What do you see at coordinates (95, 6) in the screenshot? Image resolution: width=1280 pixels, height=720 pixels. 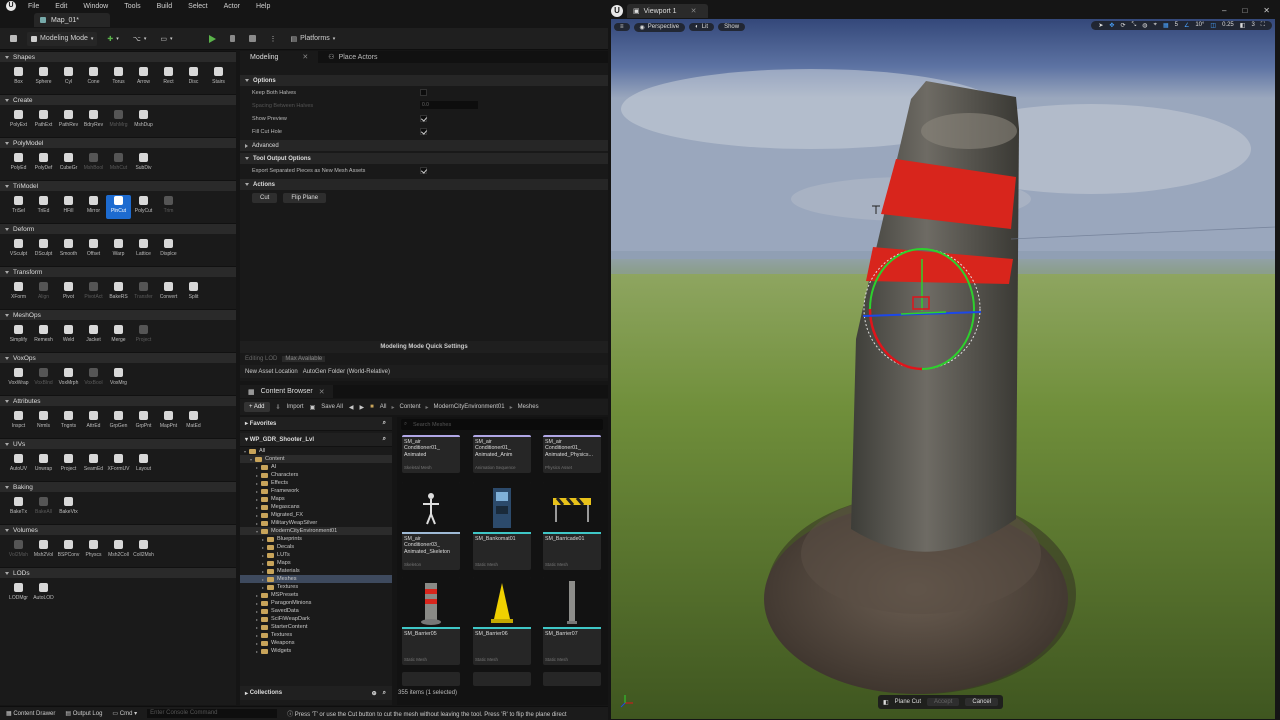 I see `menu-item-window: Window` at bounding box center [95, 6].